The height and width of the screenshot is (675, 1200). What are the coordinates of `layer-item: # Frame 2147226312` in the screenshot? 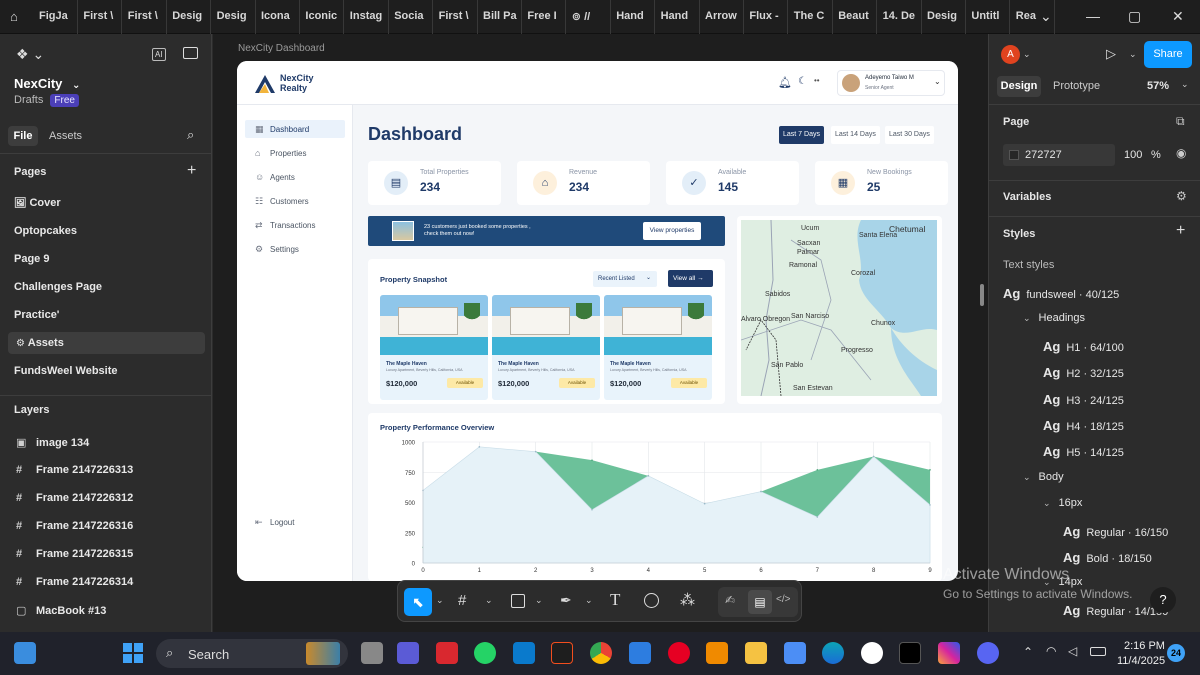 It's located at (74, 498).